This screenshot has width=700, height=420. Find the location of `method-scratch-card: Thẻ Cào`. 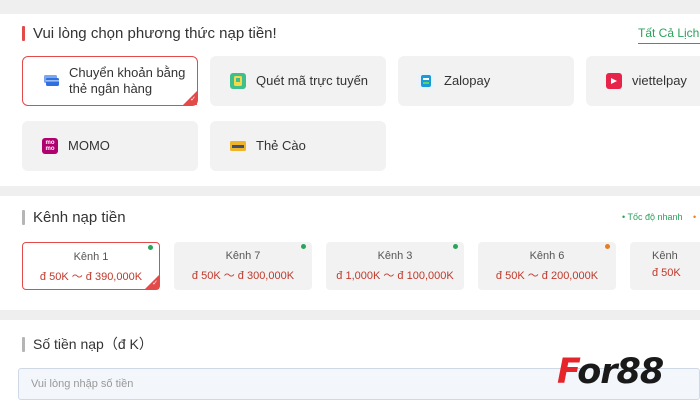

method-scratch-card: Thẻ Cào is located at coordinates (298, 146).